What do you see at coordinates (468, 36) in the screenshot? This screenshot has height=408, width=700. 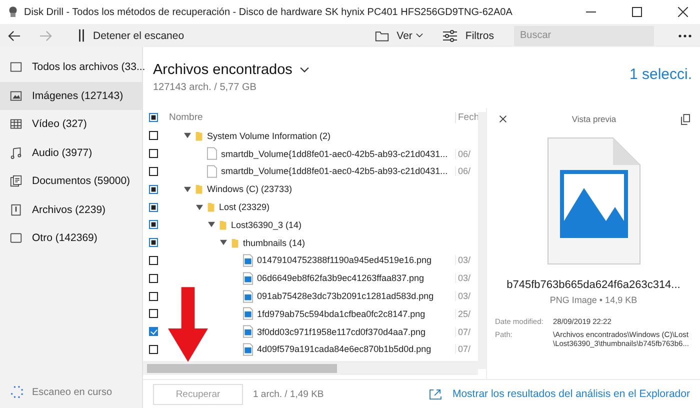 I see `filters-button: Filtros` at bounding box center [468, 36].